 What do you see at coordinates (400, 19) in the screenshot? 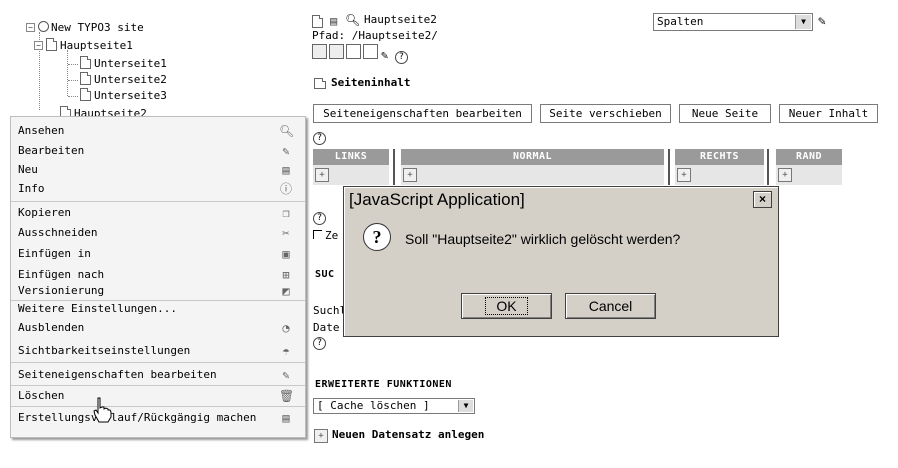
I see `page-title: Hauptseite2` at bounding box center [400, 19].